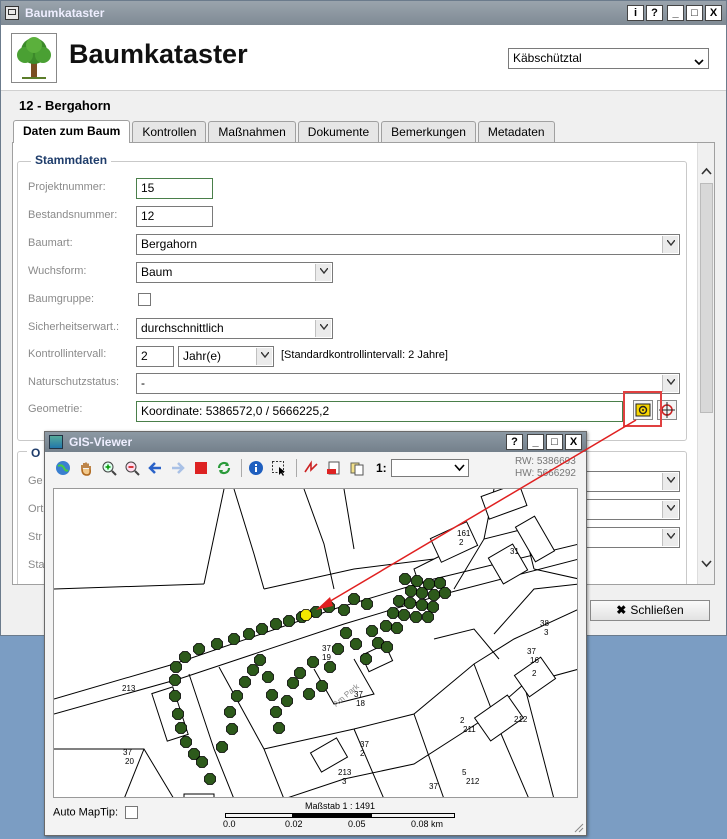 This screenshot has width=727, height=839. Describe the element at coordinates (338, 131) in the screenshot. I see `tab-dokumente: Dokumente` at that location.